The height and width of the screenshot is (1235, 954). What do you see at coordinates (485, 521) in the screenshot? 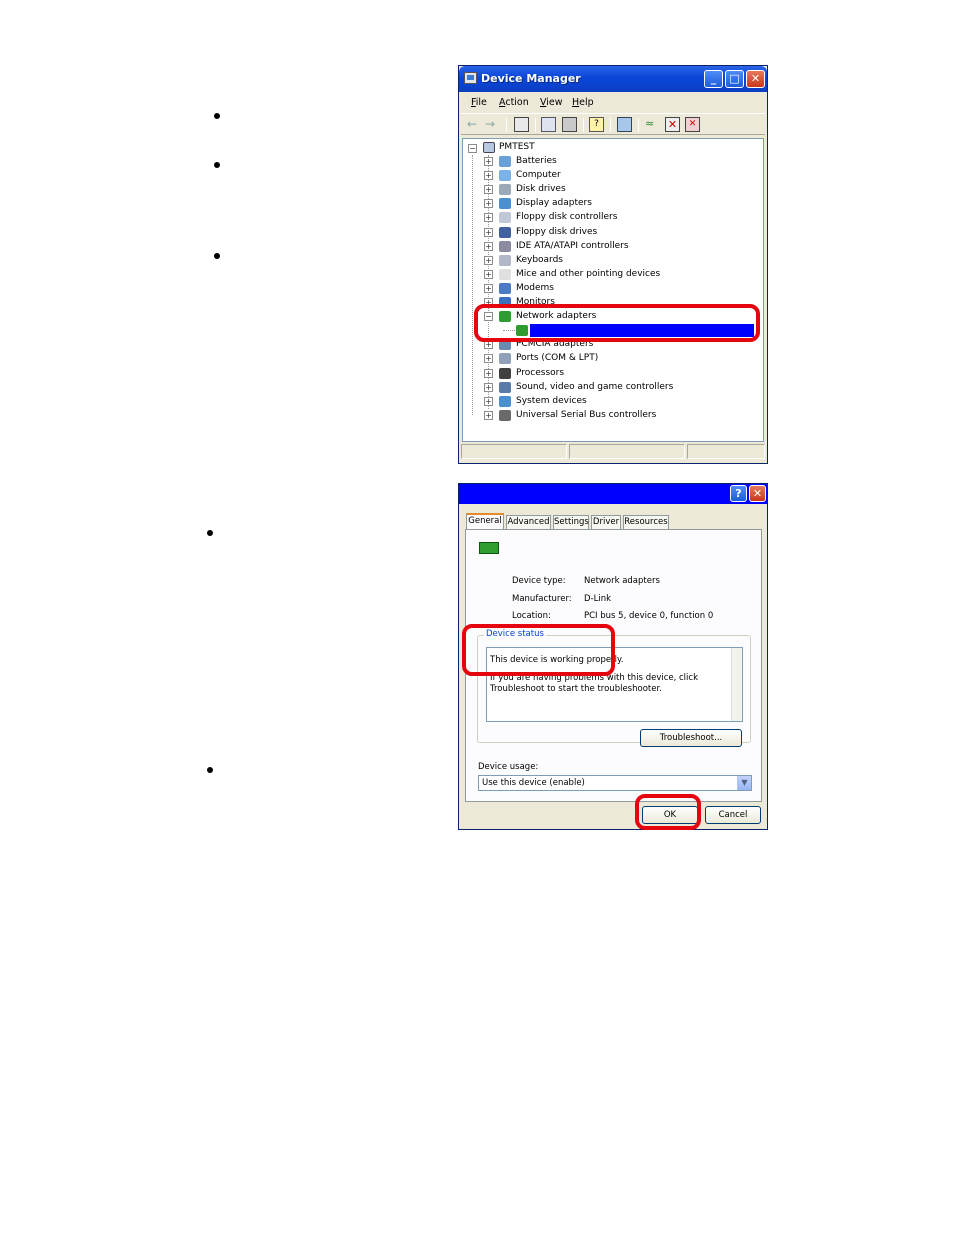
I see `tab-general: General` at bounding box center [485, 521].